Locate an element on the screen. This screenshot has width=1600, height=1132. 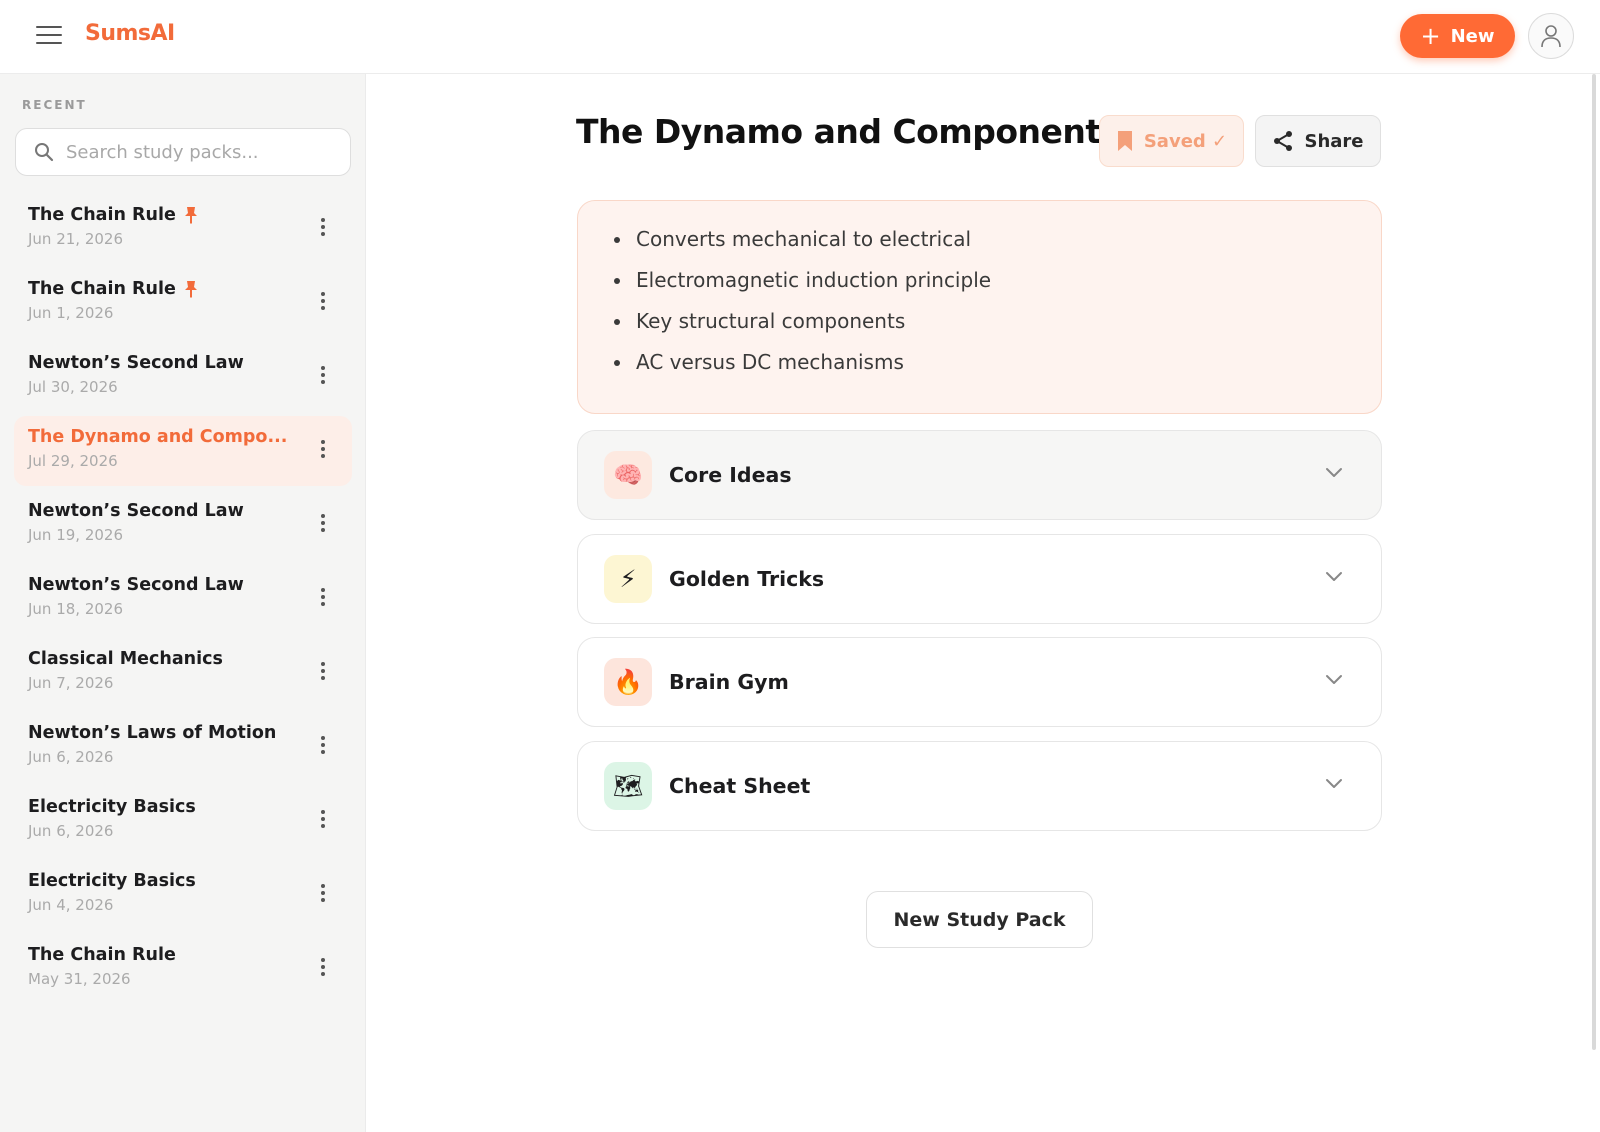
recent-item: Newton’s Second Law Jun 19, 2026 is located at coordinates (183, 525).